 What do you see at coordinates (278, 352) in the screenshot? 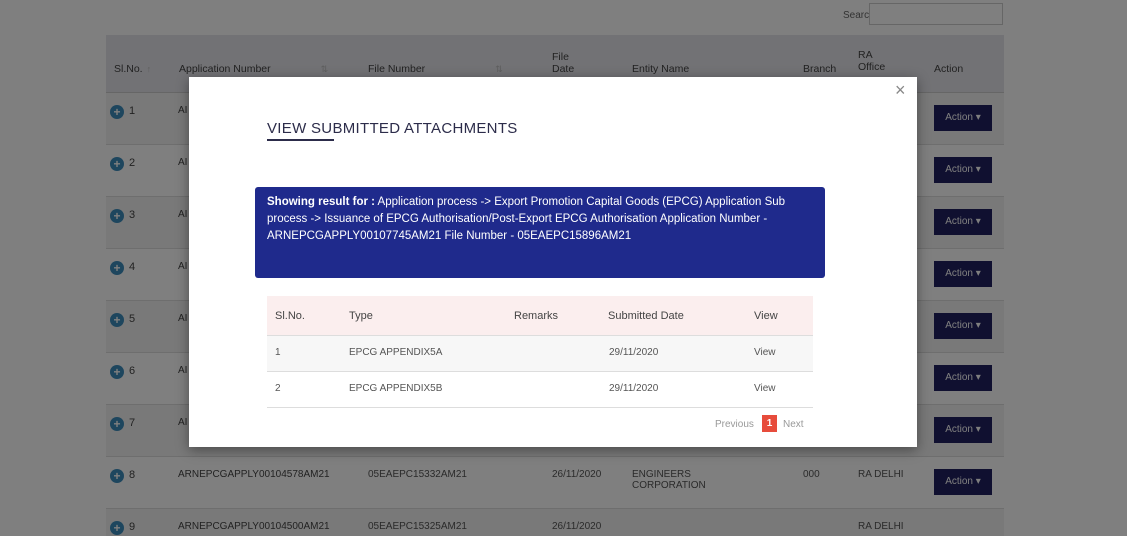
I see `row-sl: 1` at bounding box center [278, 352].